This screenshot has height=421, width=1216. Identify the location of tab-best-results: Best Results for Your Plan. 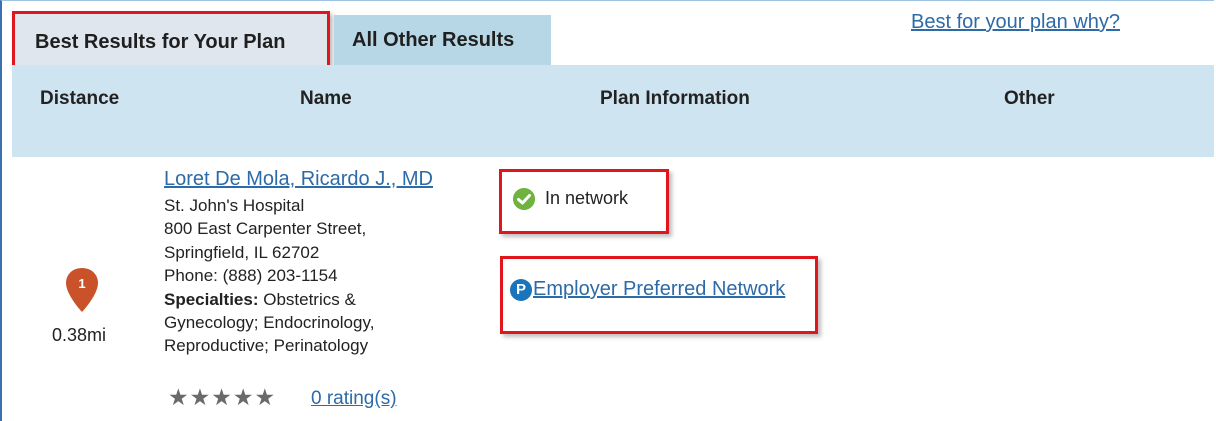
(171, 41).